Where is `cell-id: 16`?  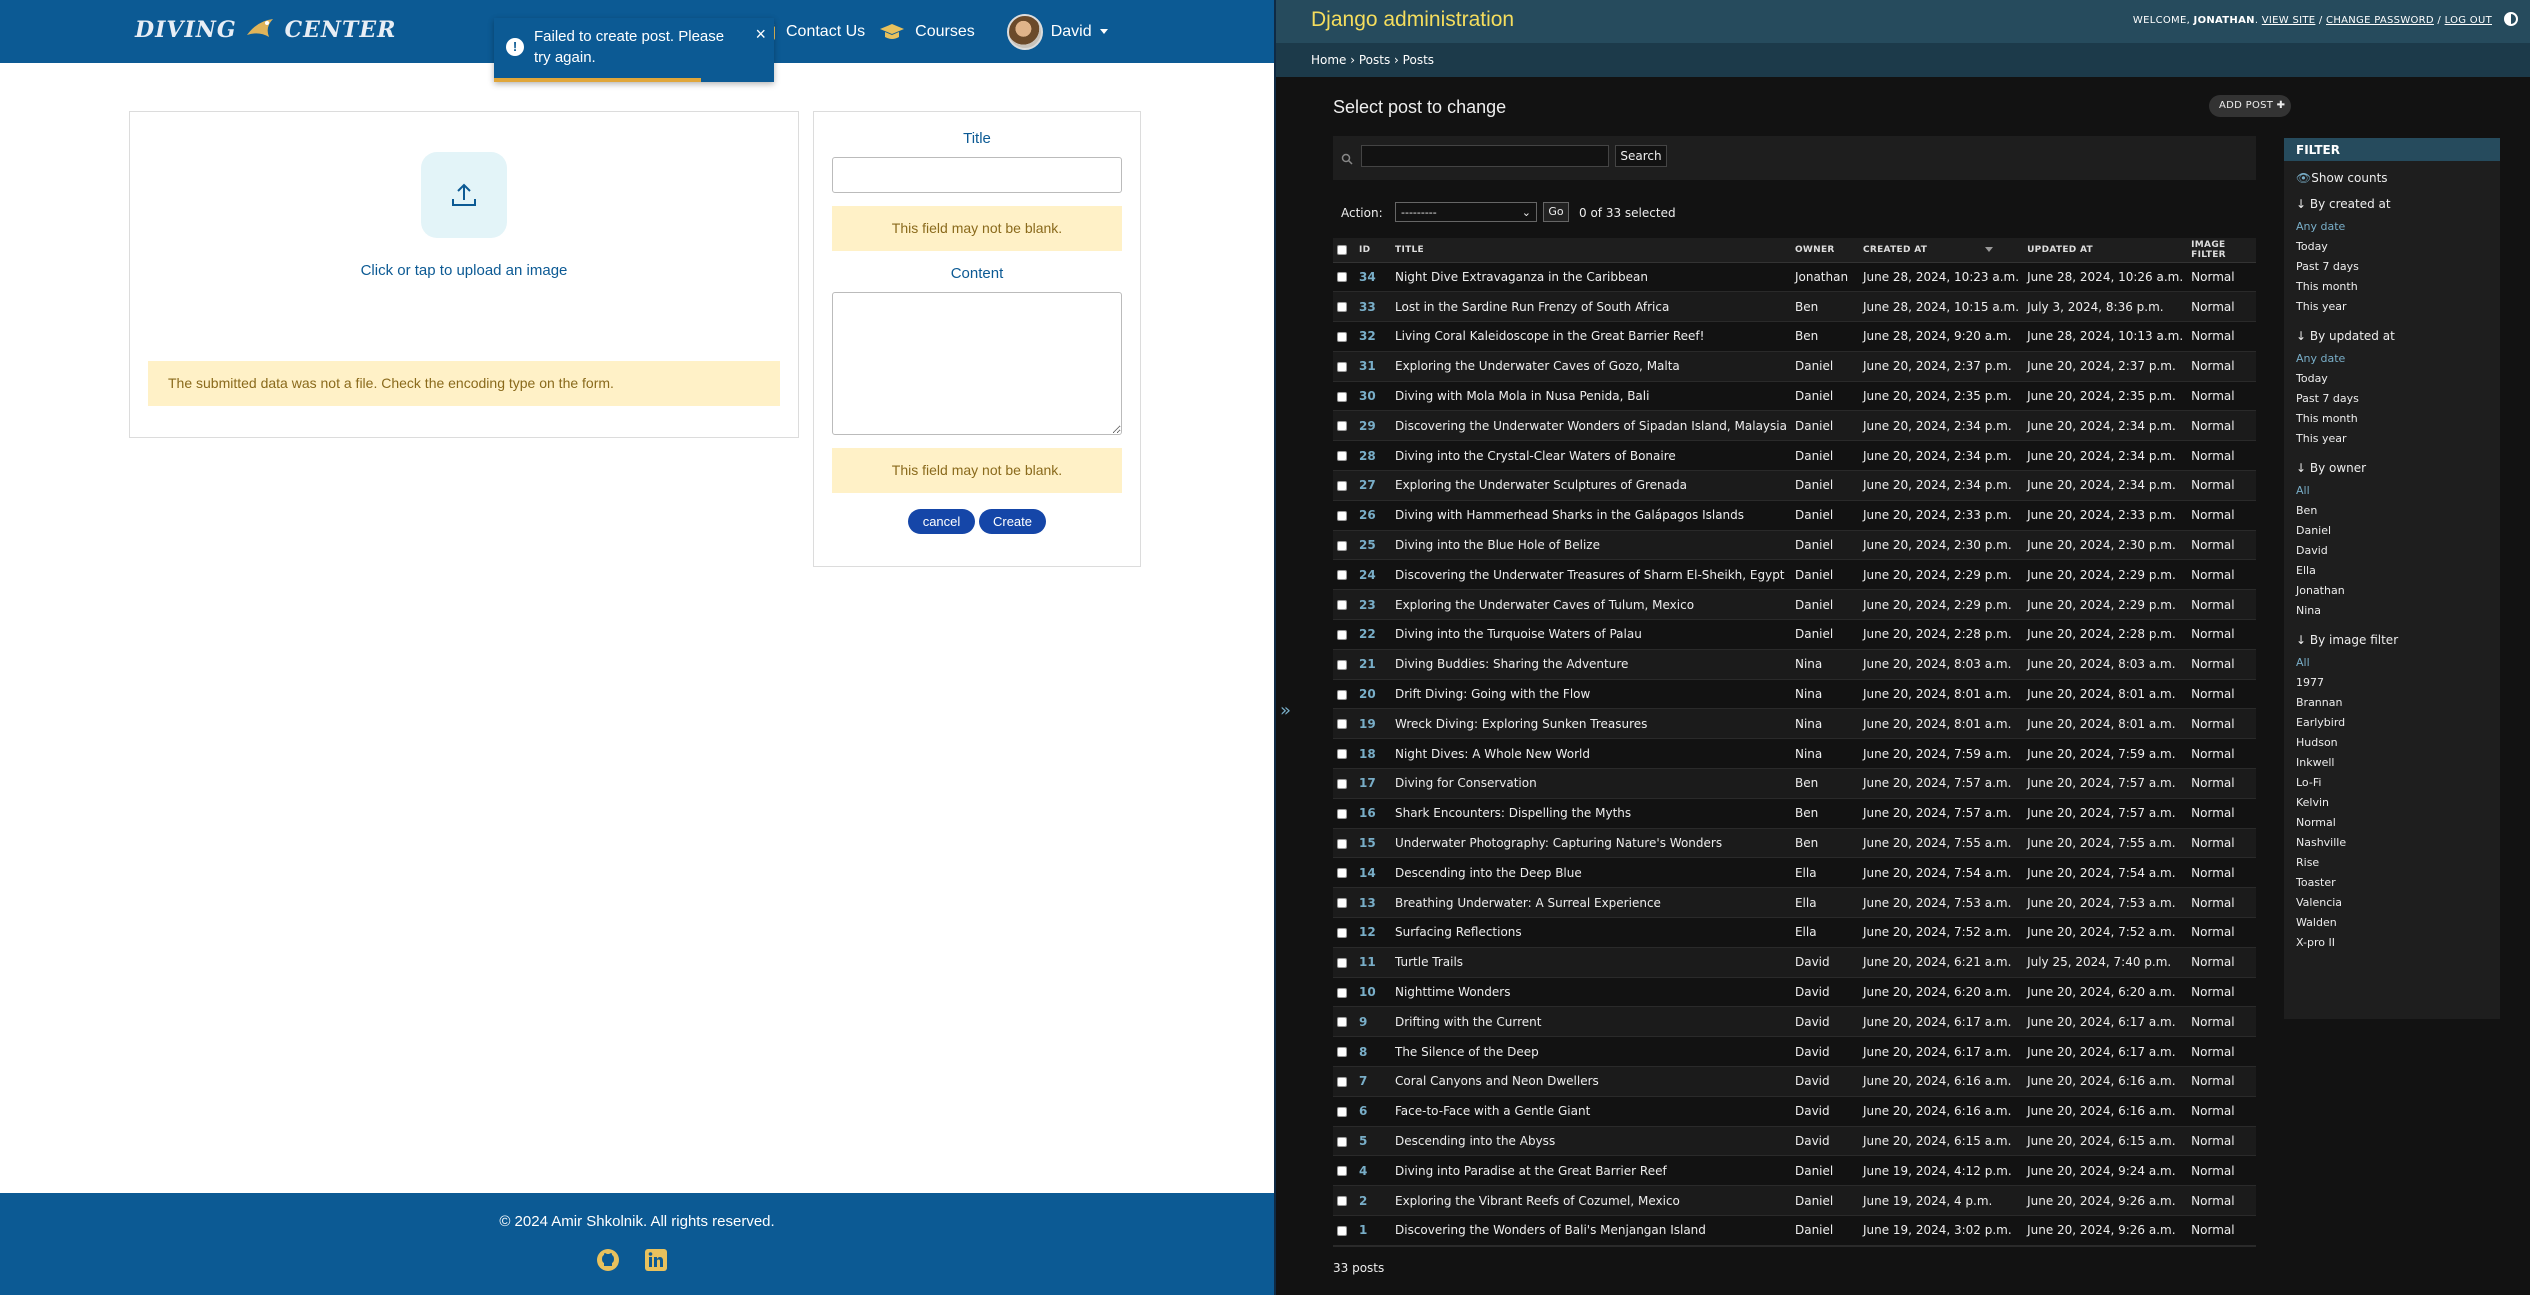 cell-id: 16 is located at coordinates (1373, 813).